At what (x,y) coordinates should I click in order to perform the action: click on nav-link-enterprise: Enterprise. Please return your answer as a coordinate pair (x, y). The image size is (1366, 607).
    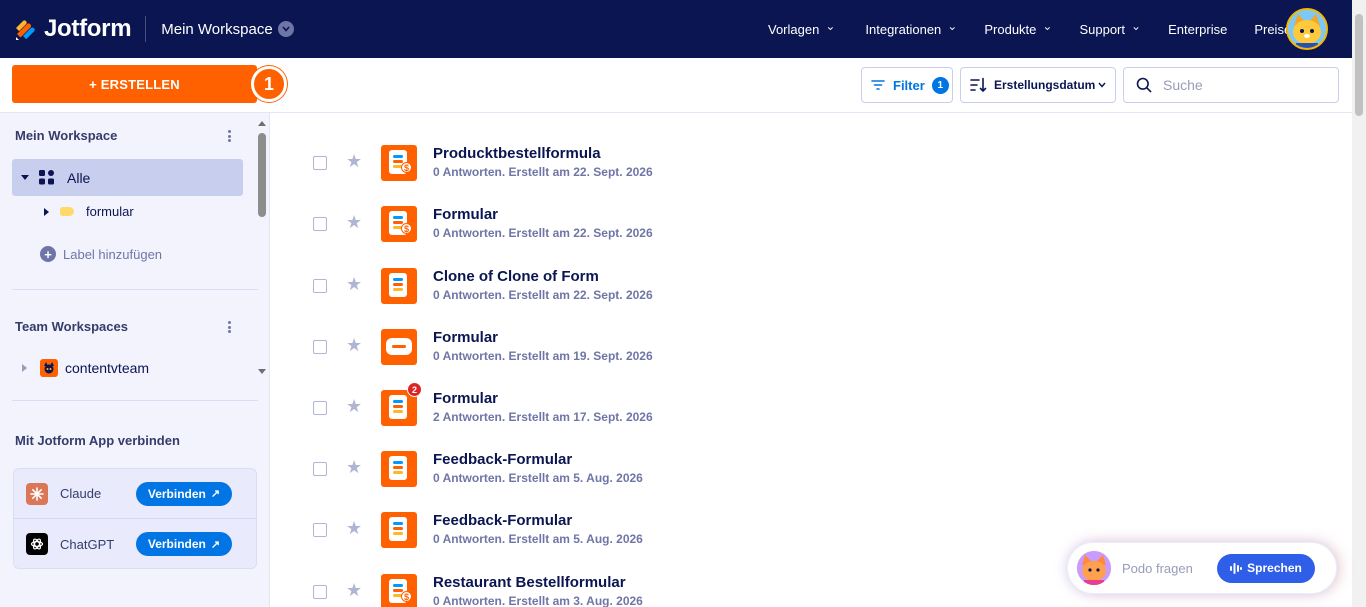
    Looking at the image, I should click on (1197, 29).